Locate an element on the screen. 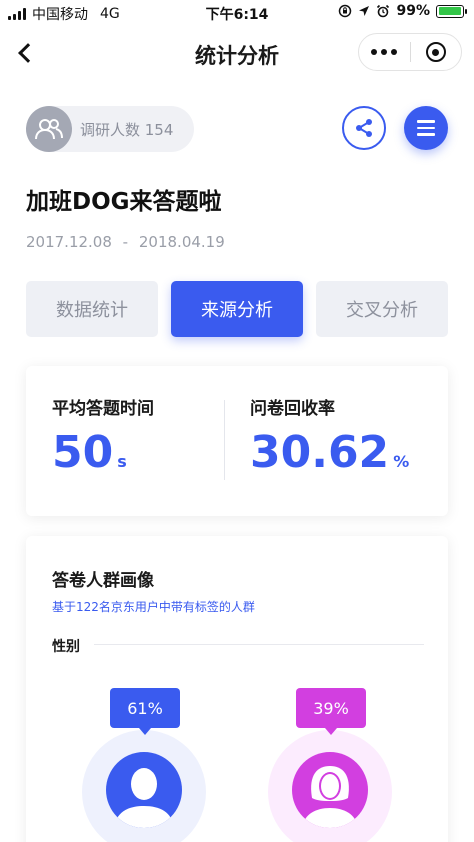 This screenshot has width=474, height=842. section-divider is located at coordinates (259, 644).